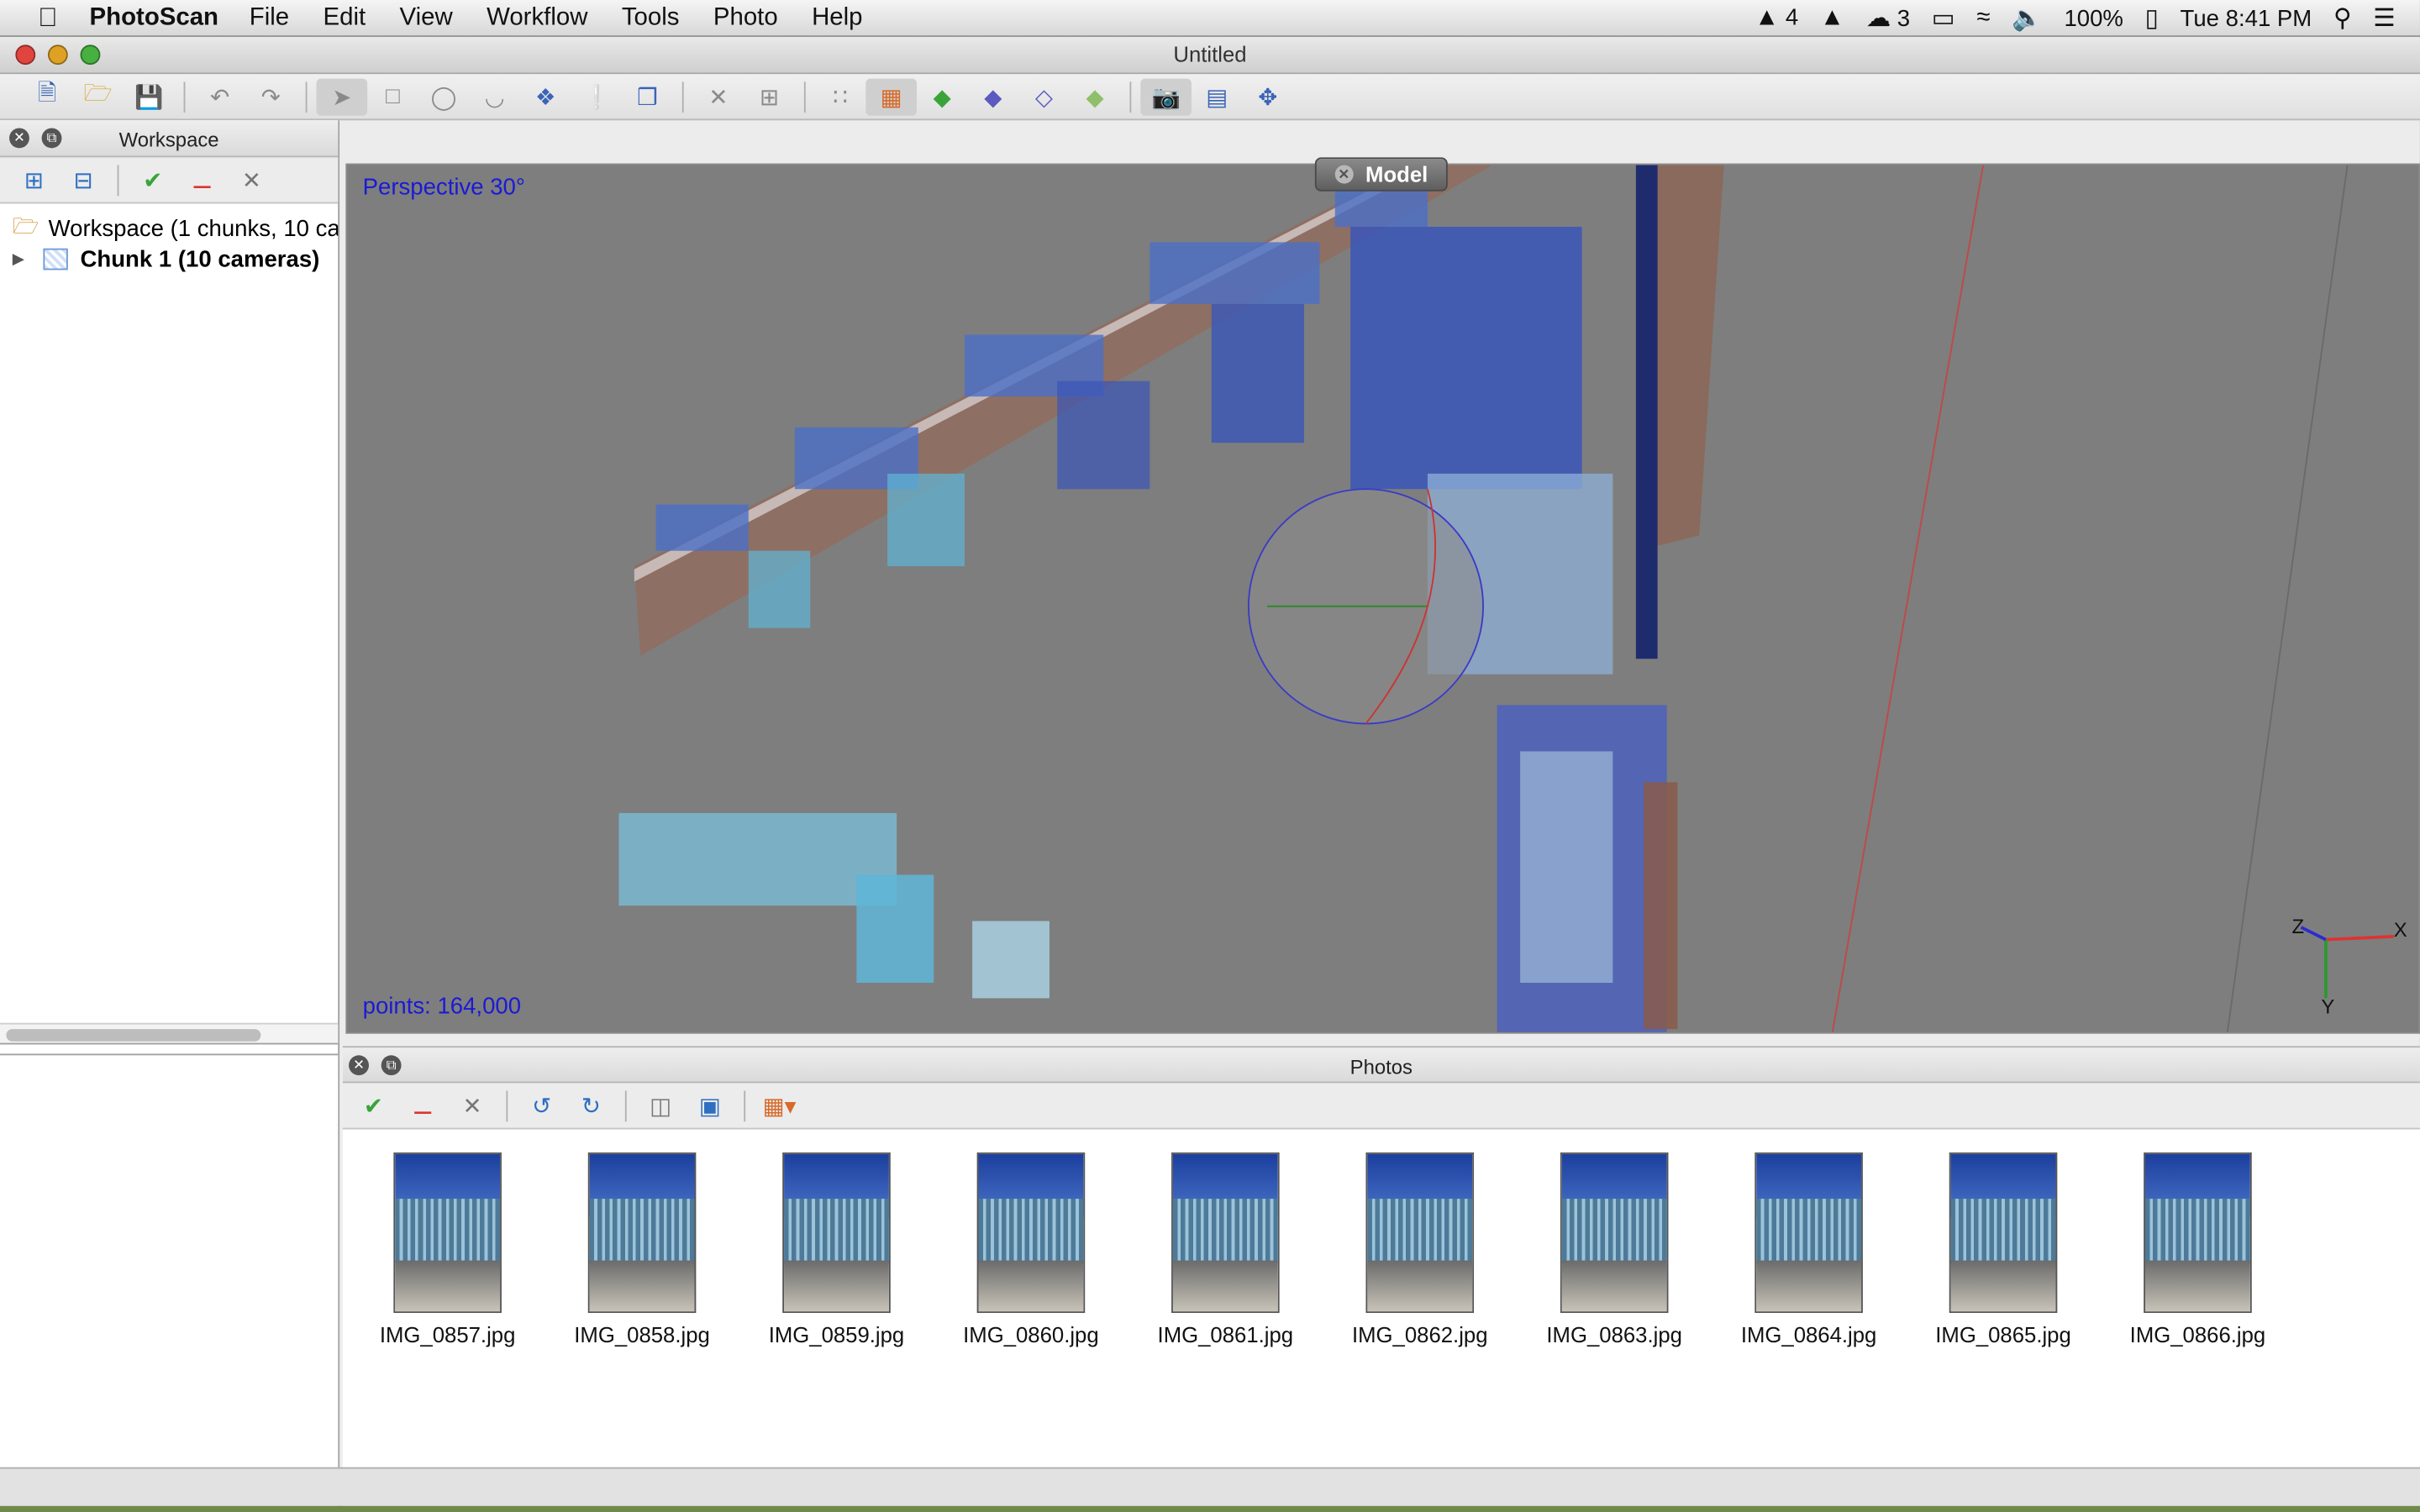 This screenshot has width=2420, height=1512. I want to click on add-chunk-icon: ⊞, so click(34, 179).